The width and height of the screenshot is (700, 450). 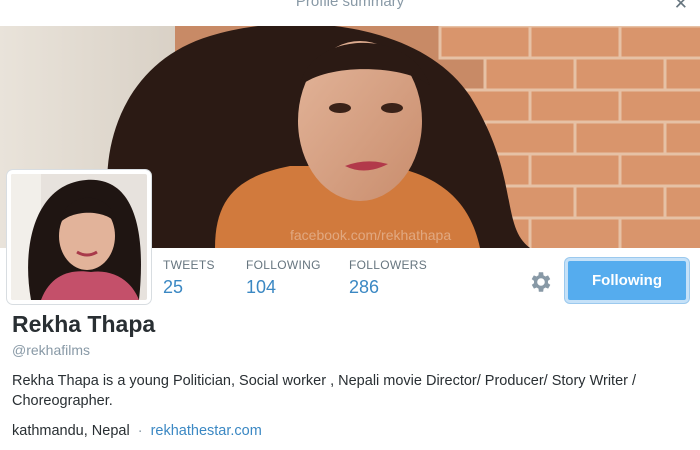 What do you see at coordinates (51, 350) in the screenshot?
I see `profile-handle: @rekhafilms` at bounding box center [51, 350].